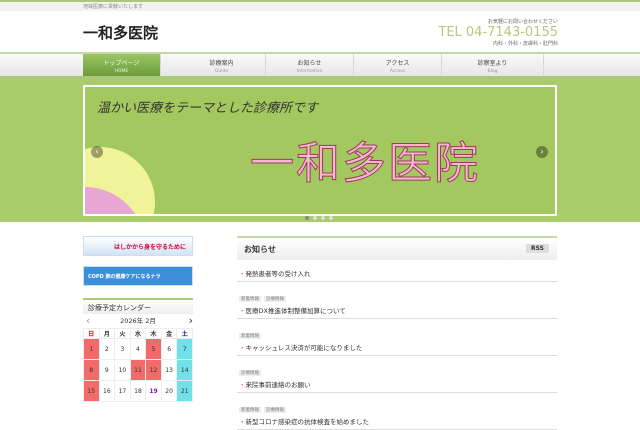 This screenshot has height=430, width=640. Describe the element at coordinates (397, 310) in the screenshot. I see `news-item-title: 医療DX推進体制整備加算について` at that location.